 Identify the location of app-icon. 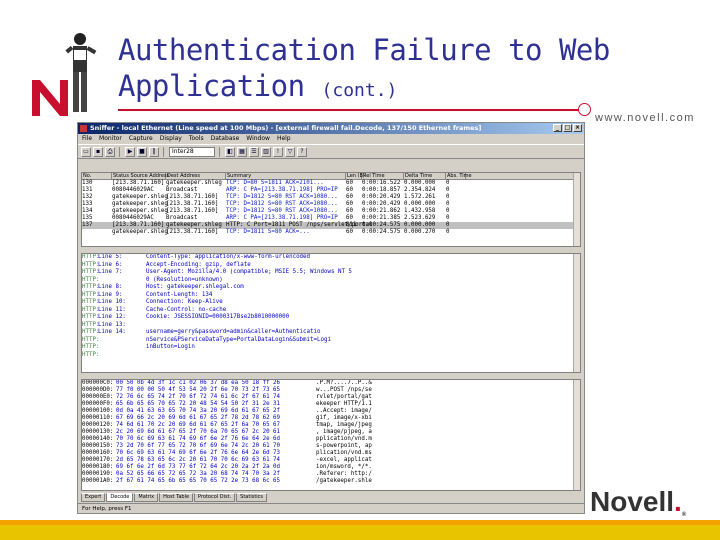
(83, 128).